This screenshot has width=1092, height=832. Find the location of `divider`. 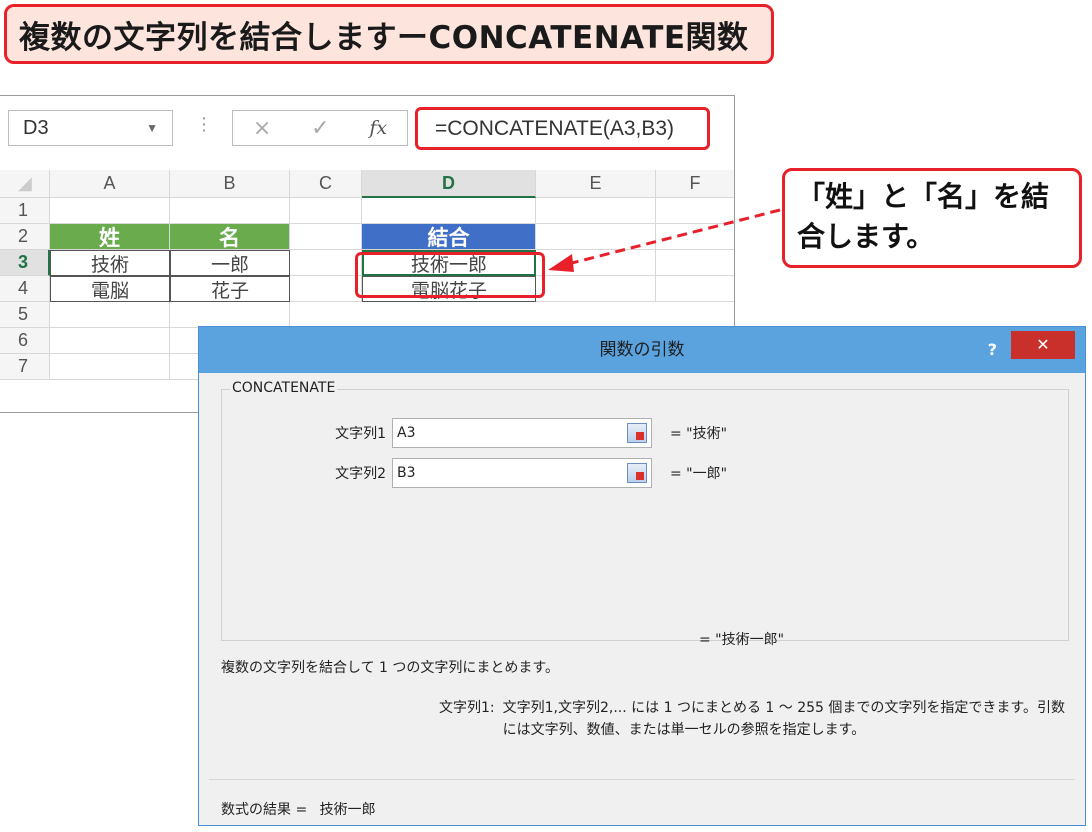

divider is located at coordinates (642, 779).